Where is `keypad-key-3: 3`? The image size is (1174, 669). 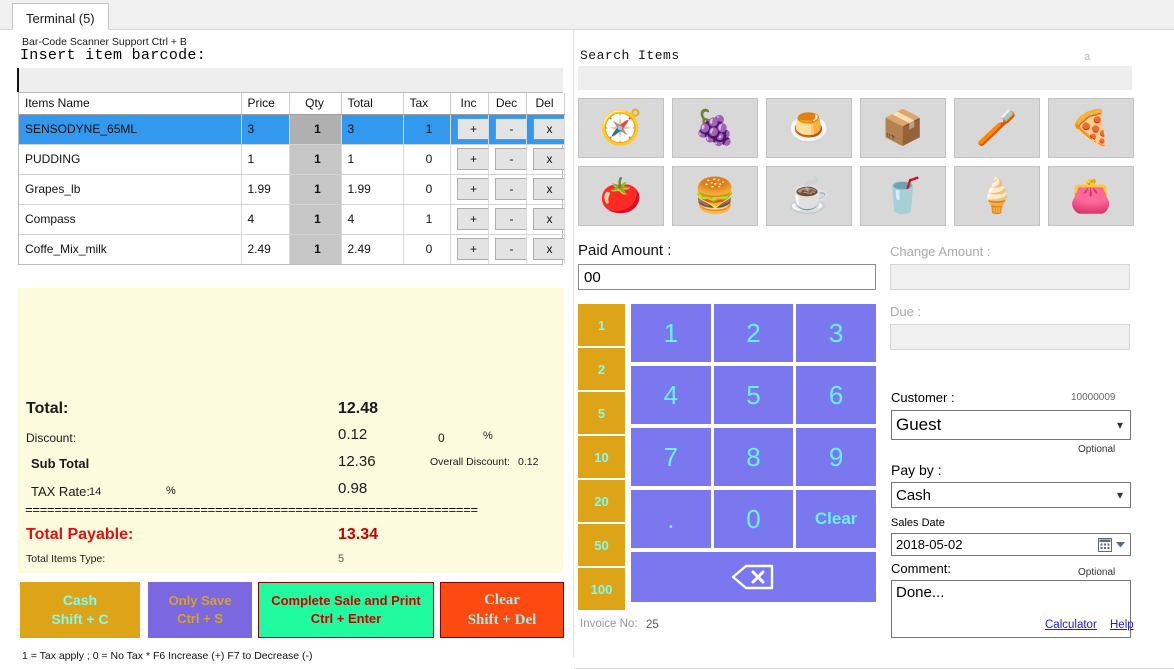
keypad-key-3: 3 is located at coordinates (836, 333).